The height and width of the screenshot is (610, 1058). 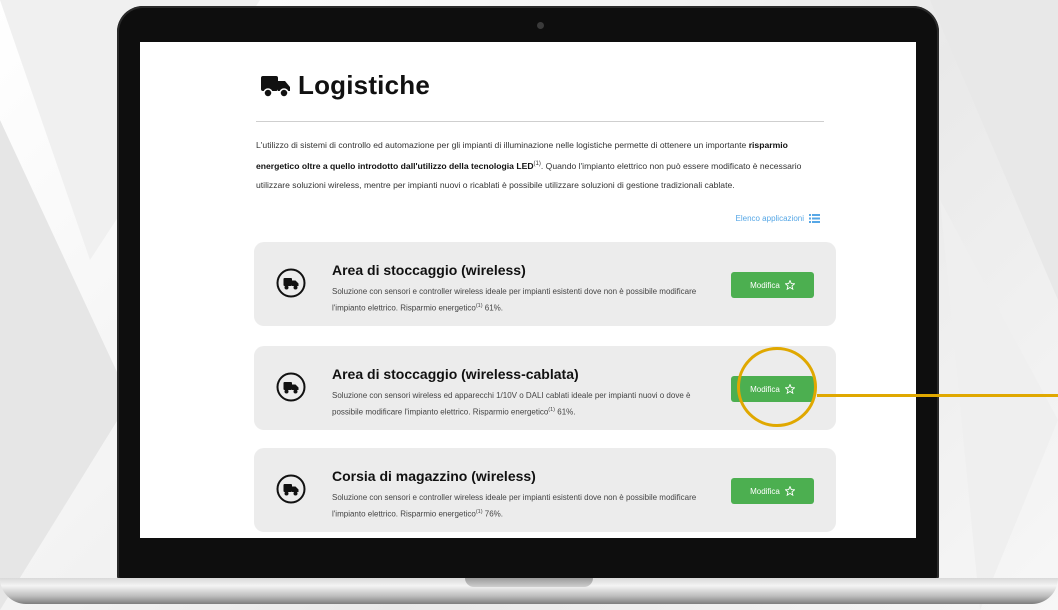 I want to click on title-divider, so click(x=540, y=121).